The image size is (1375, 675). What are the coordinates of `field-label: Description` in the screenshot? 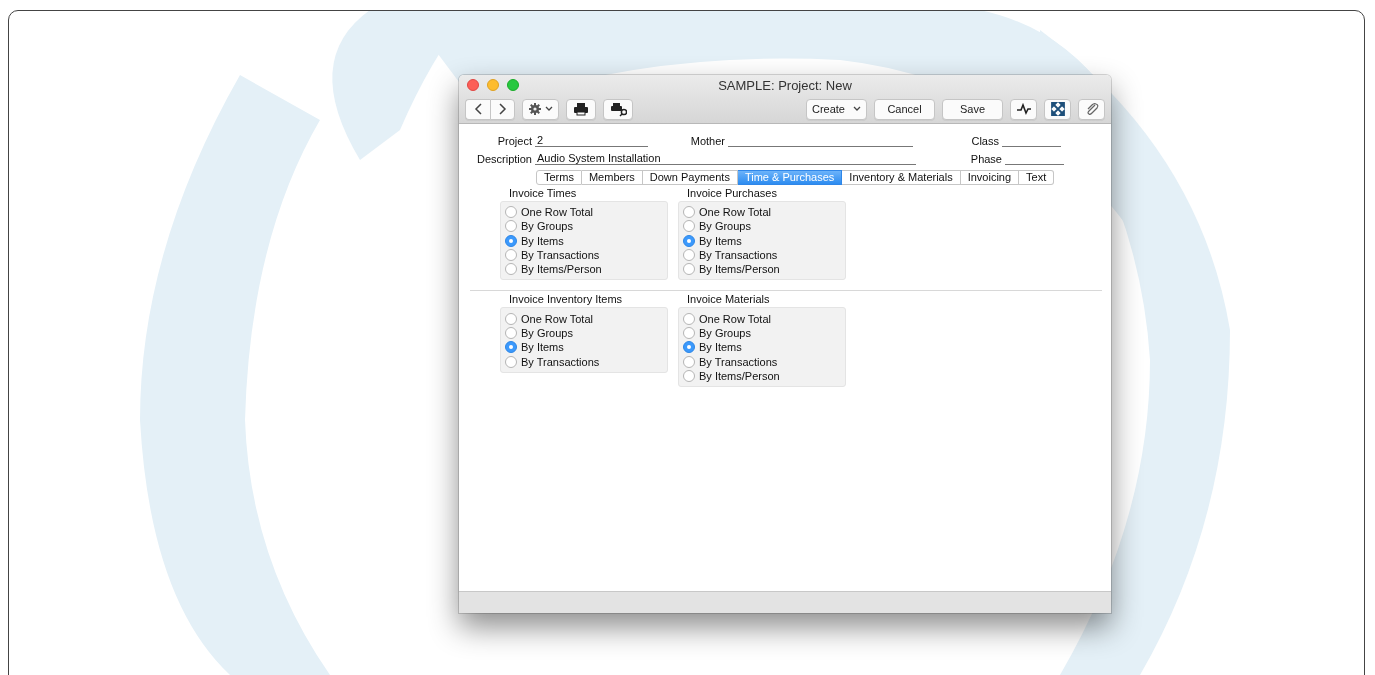 It's located at (504, 159).